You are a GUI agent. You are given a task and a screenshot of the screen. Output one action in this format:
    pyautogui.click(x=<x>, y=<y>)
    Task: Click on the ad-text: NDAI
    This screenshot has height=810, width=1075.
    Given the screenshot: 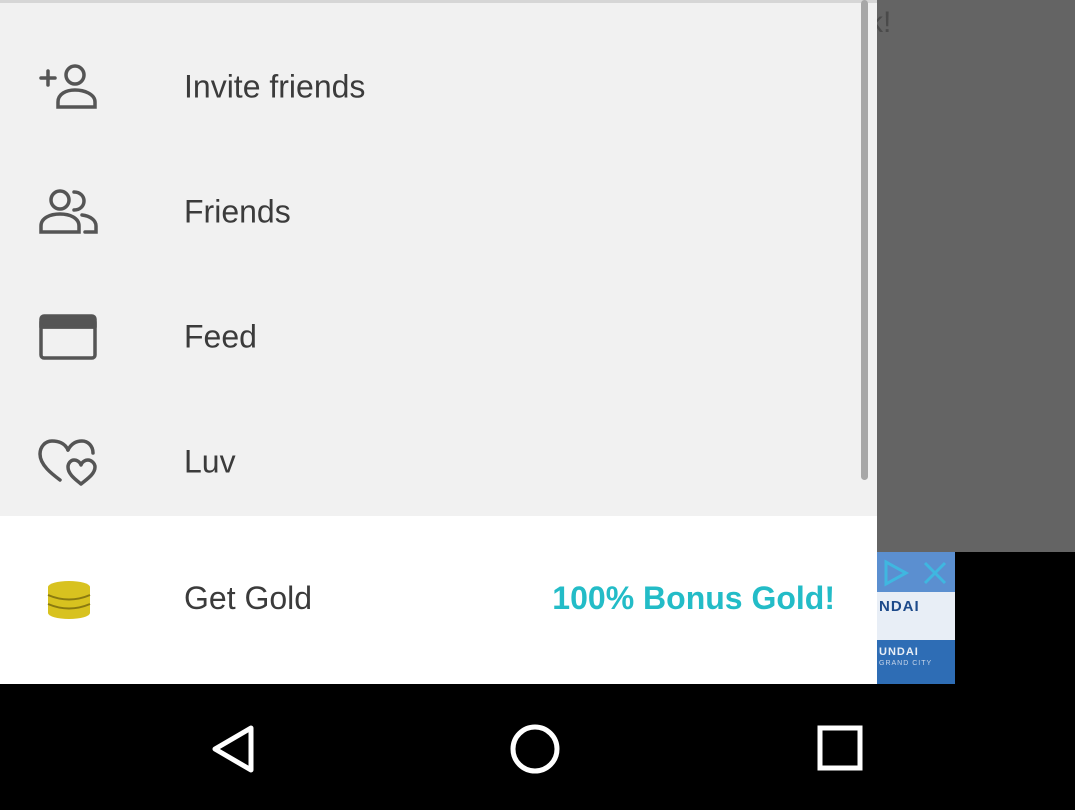 What is the action you would take?
    pyautogui.click(x=899, y=606)
    